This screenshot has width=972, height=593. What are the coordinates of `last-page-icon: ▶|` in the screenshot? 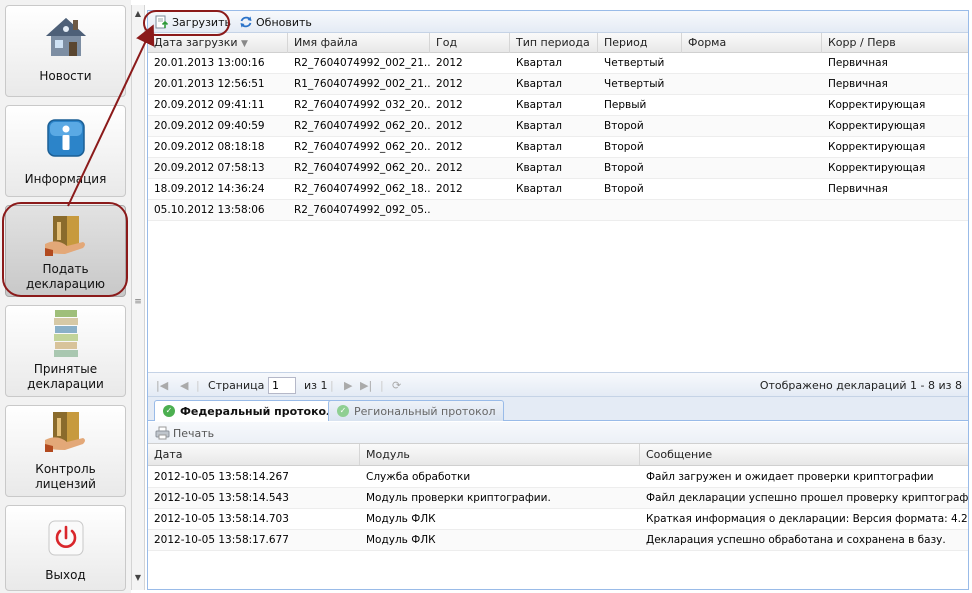 It's located at (366, 385).